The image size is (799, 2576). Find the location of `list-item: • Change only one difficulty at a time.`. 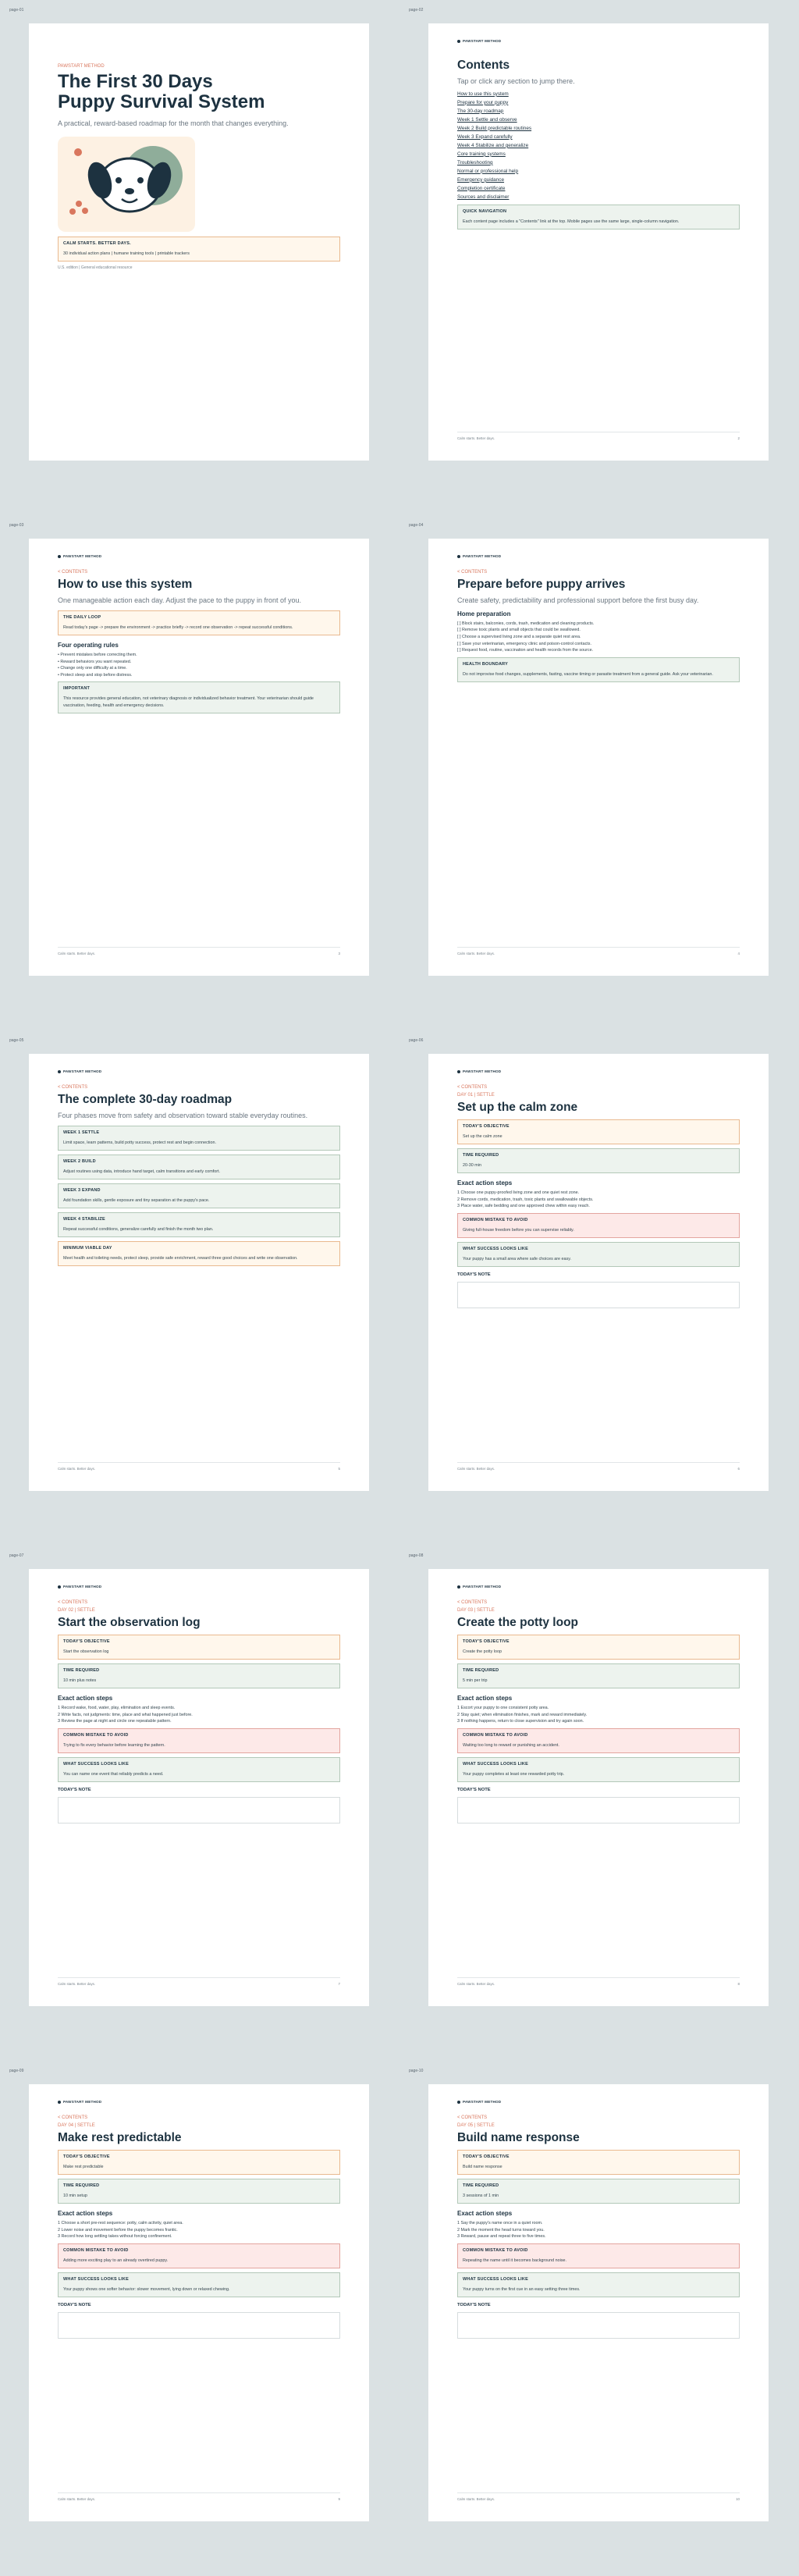

list-item: • Change only one difficulty at a time. is located at coordinates (199, 668).